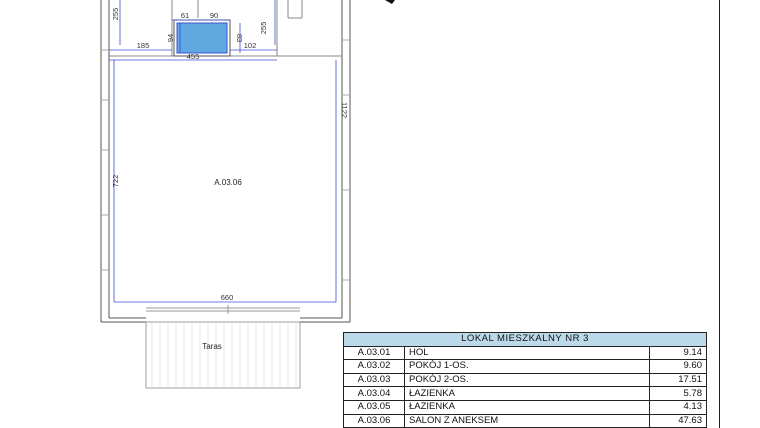 This screenshot has width=760, height=428. Describe the element at coordinates (250, 45) in the screenshot. I see `dim-right-offset: 102` at that location.